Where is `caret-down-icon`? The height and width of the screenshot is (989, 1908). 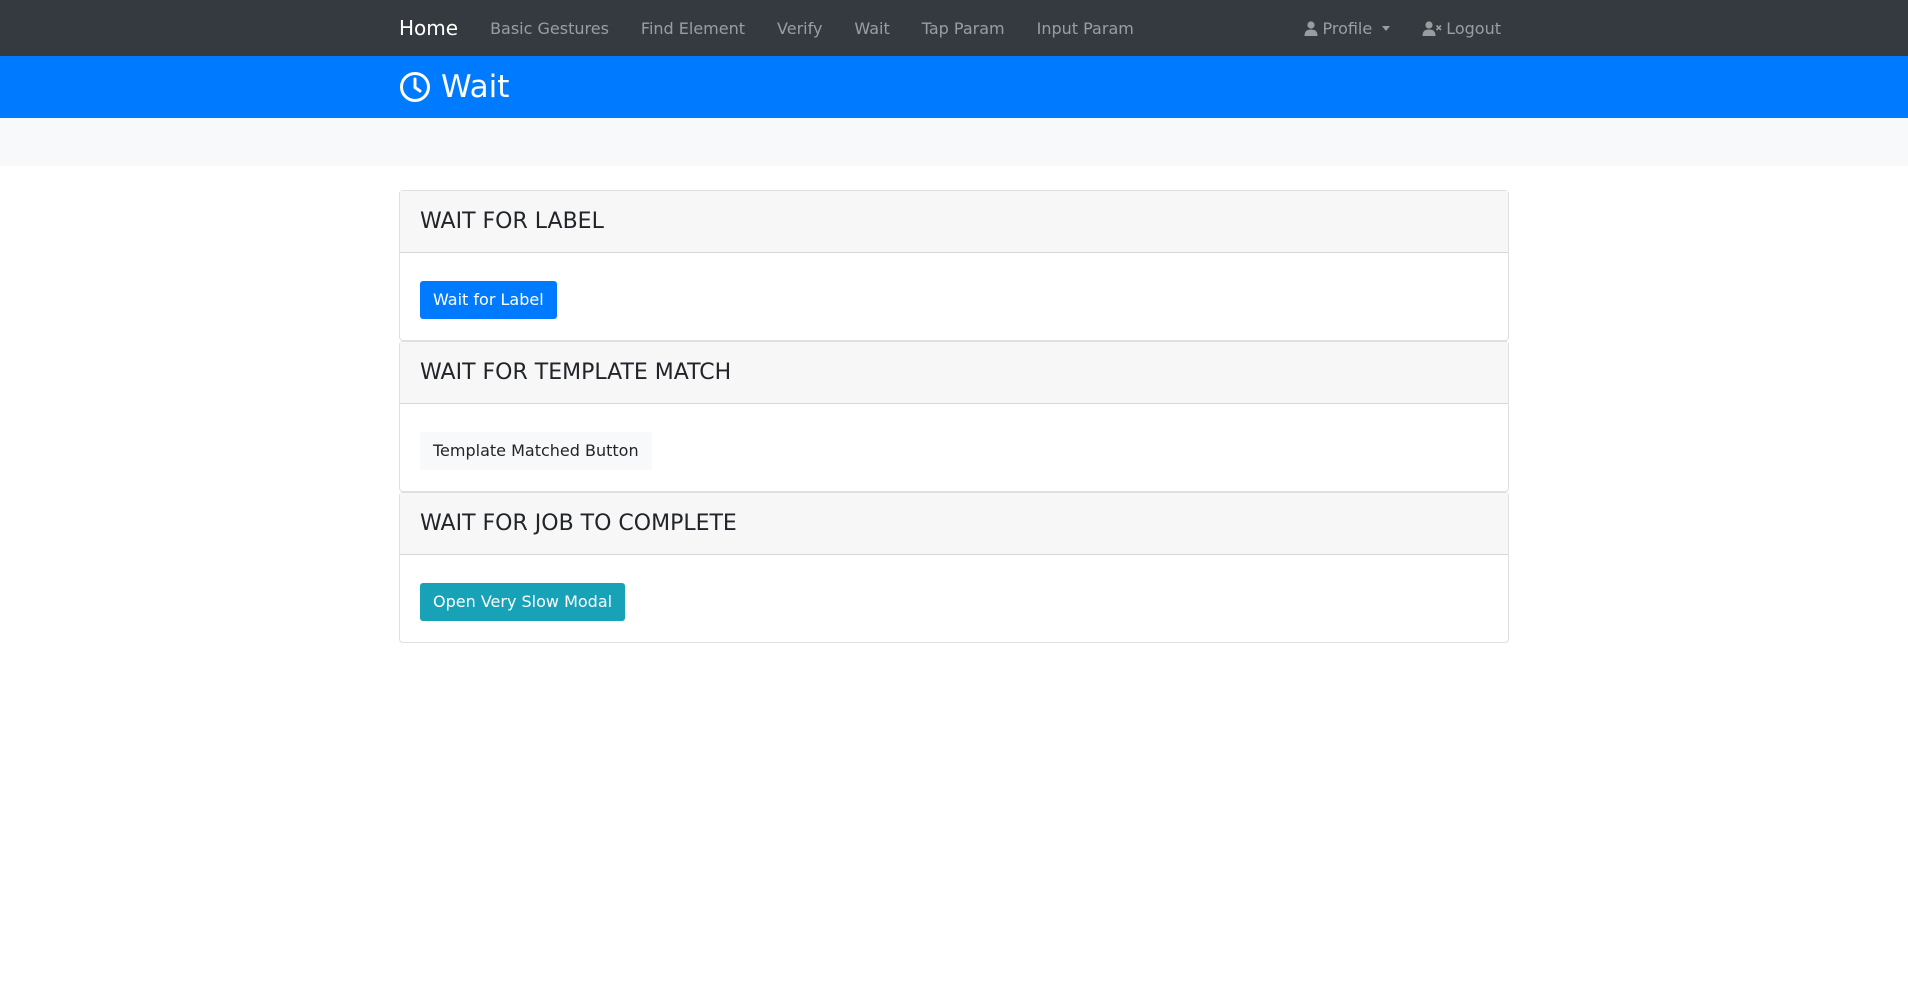 caret-down-icon is located at coordinates (1386, 28).